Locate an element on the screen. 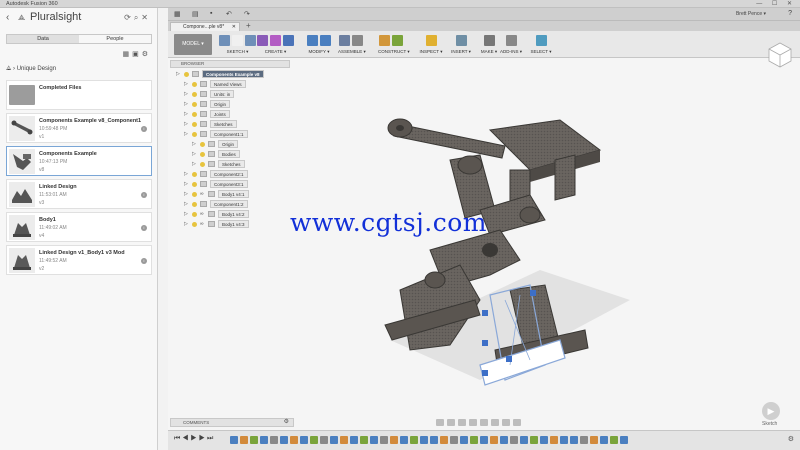  look-at-icon is located at coordinates (451, 422).